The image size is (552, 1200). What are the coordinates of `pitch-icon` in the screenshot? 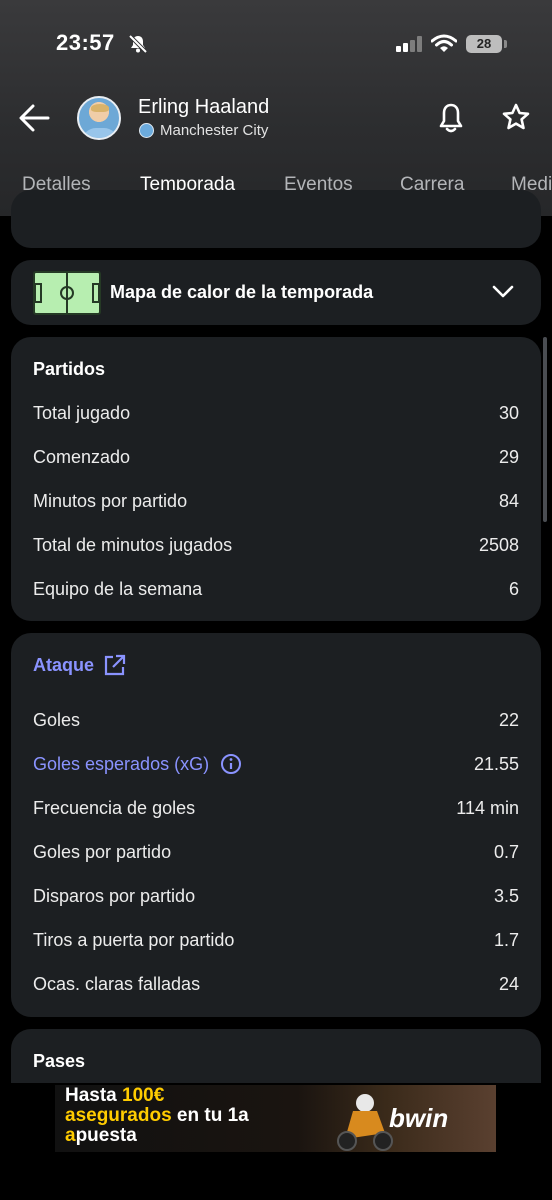 It's located at (67, 293).